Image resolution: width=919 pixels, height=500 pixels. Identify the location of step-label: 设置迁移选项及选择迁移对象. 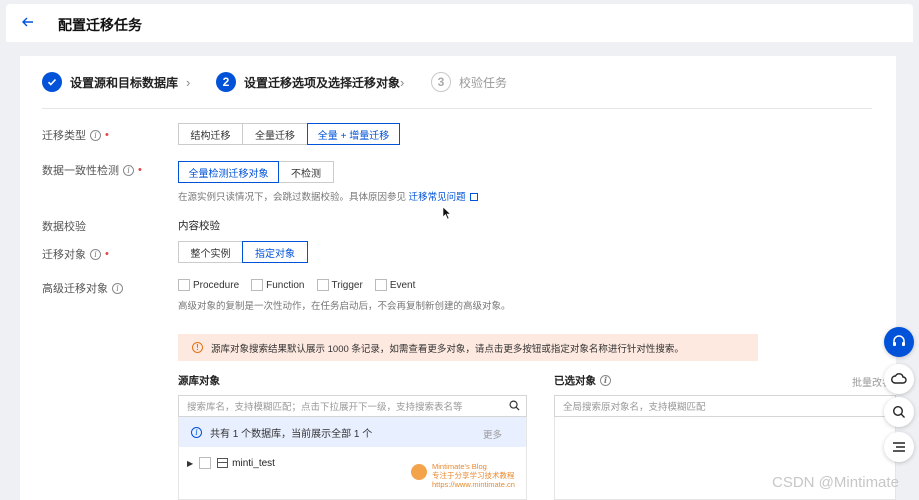
(322, 82).